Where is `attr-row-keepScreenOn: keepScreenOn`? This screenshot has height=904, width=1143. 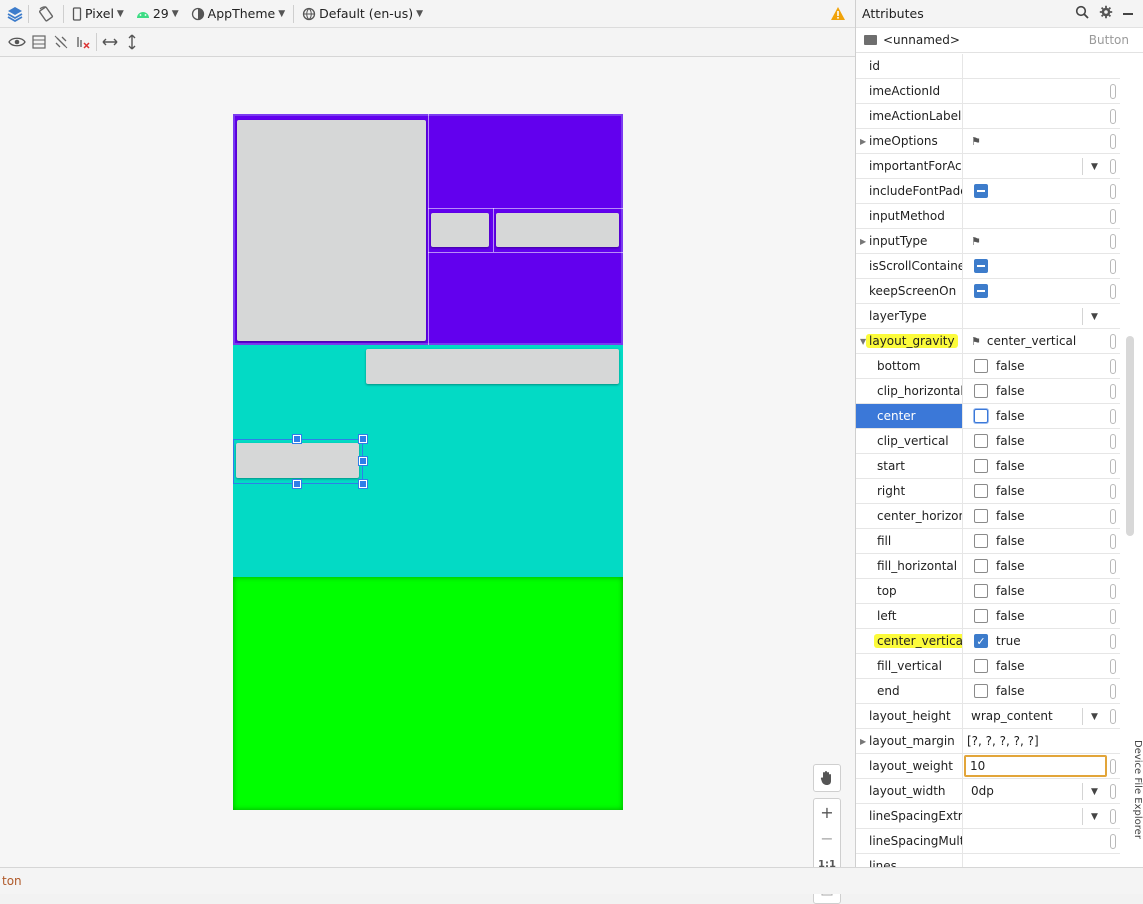 attr-row-keepScreenOn: keepScreenOn is located at coordinates (988, 291).